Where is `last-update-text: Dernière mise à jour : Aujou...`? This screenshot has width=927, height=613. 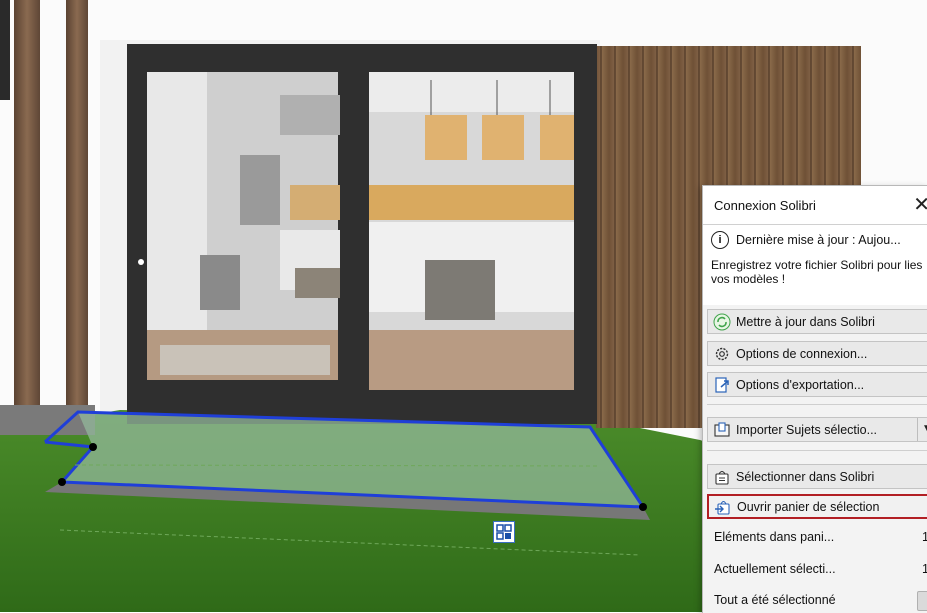
last-update-text: Dernière mise à jour : Aujou... is located at coordinates (818, 240).